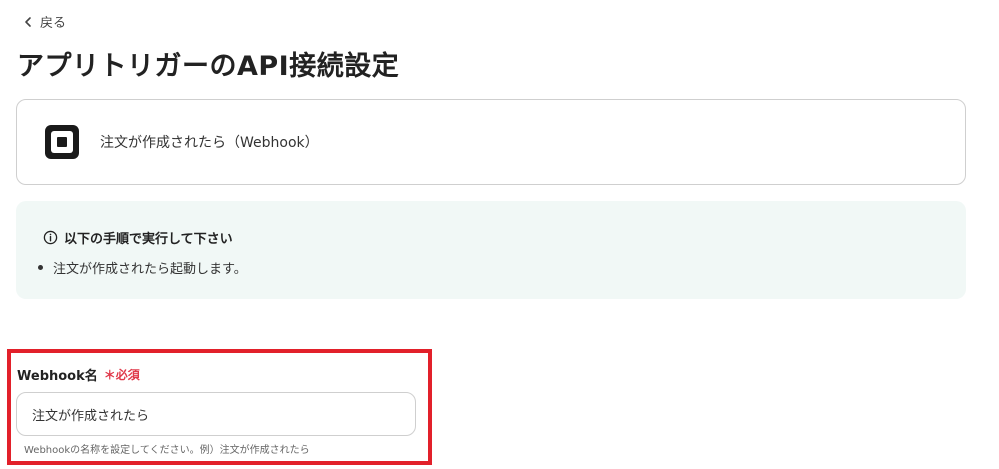 This screenshot has height=469, width=999. I want to click on info-icon, so click(50, 237).